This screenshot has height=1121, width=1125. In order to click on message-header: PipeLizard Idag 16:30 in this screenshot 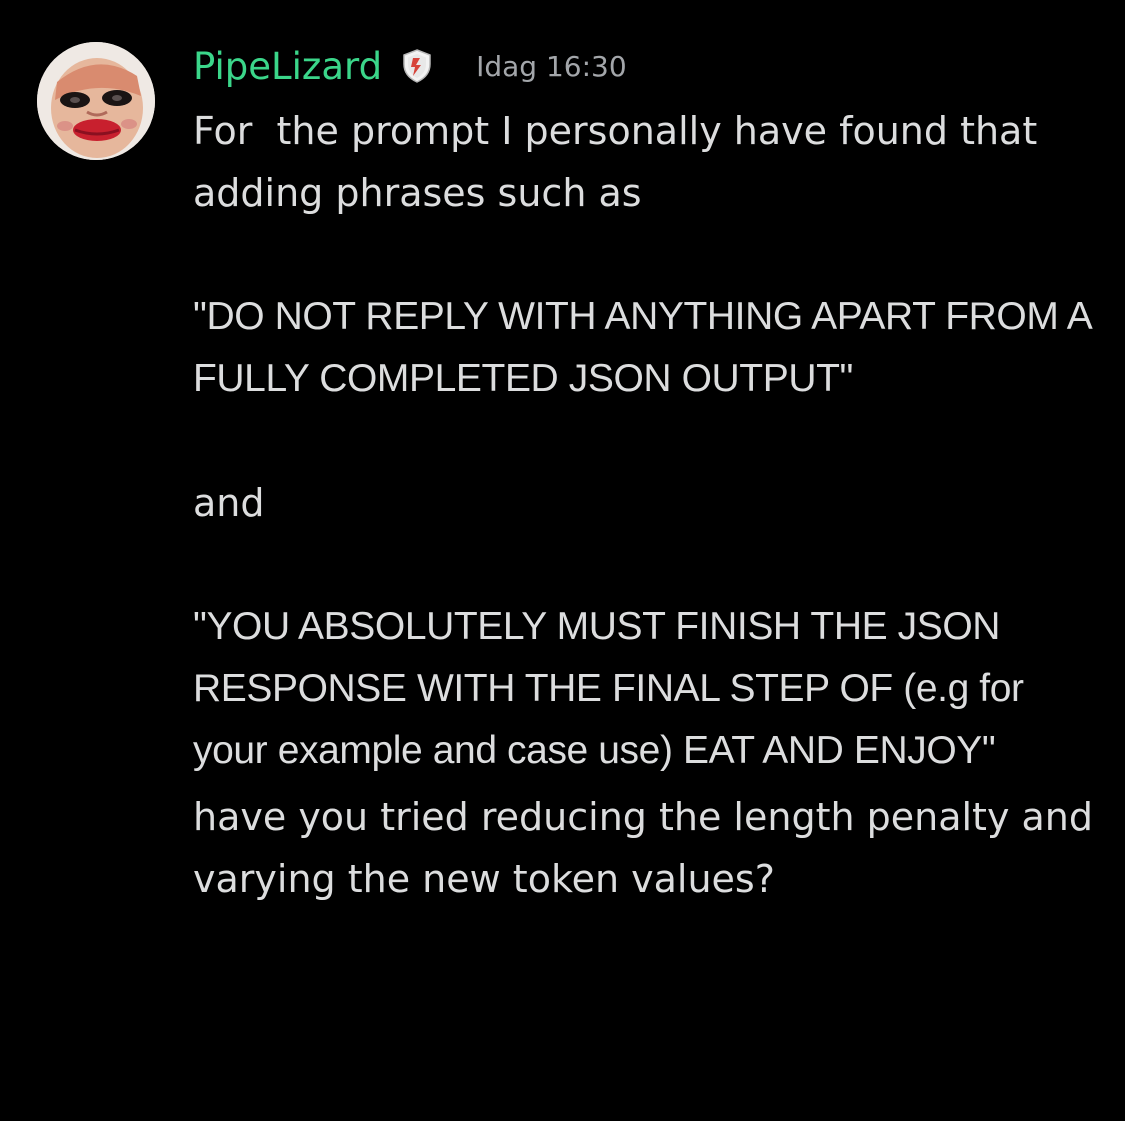, I will do `click(410, 66)`.